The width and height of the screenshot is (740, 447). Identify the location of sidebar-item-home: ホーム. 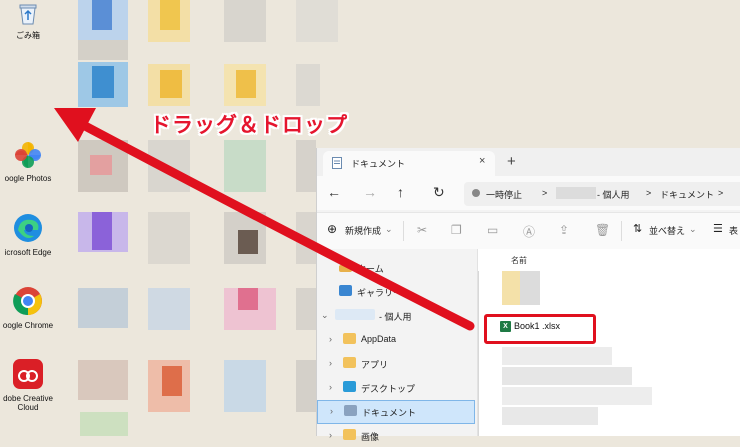
(395, 268).